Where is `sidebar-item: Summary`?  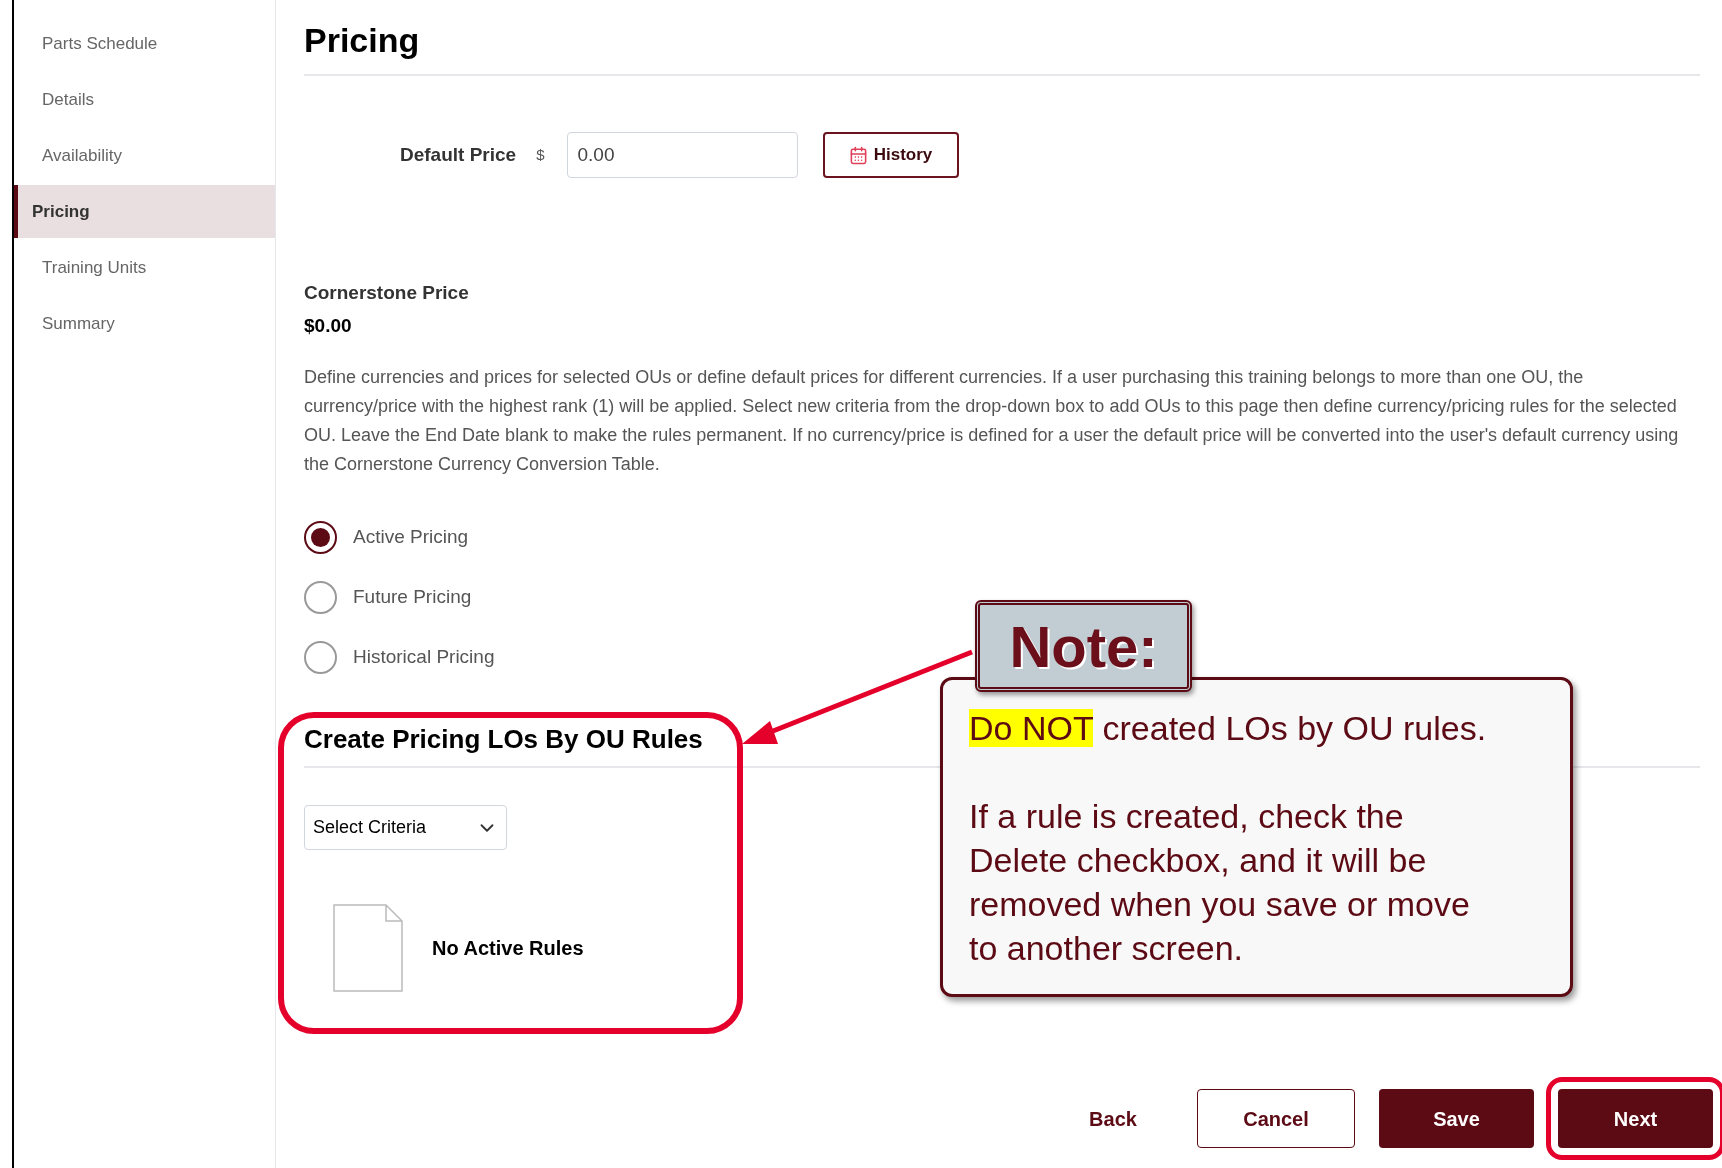 sidebar-item: Summary is located at coordinates (144, 323).